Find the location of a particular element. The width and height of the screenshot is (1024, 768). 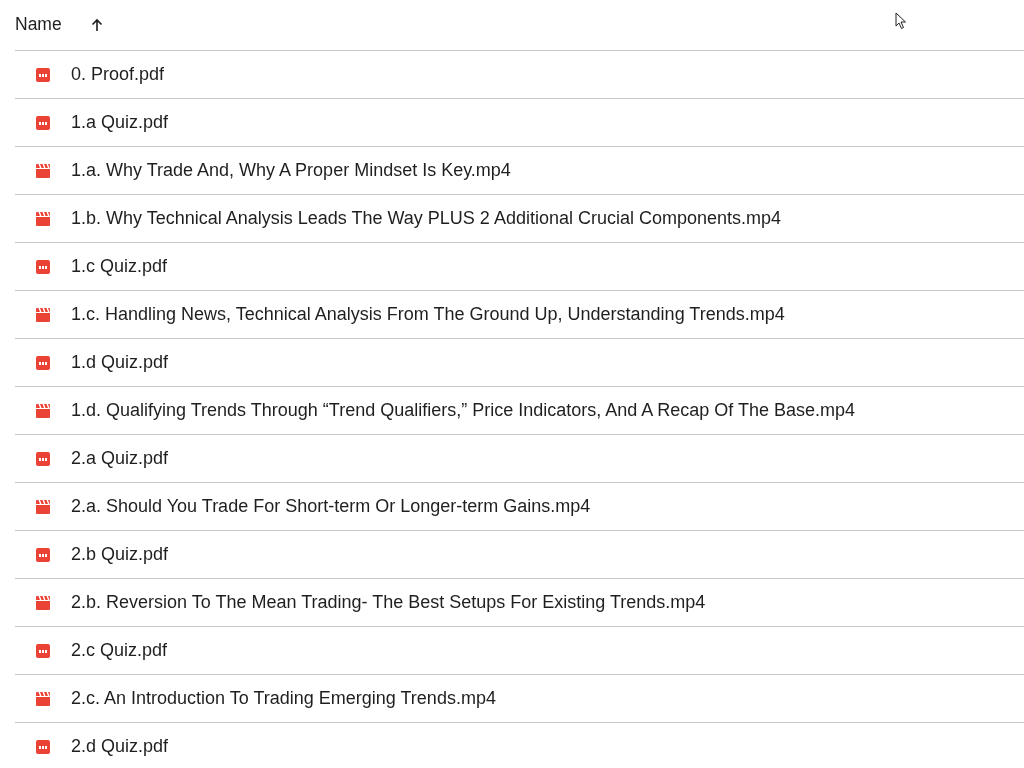

arrow-up-icon is located at coordinates (96, 24).